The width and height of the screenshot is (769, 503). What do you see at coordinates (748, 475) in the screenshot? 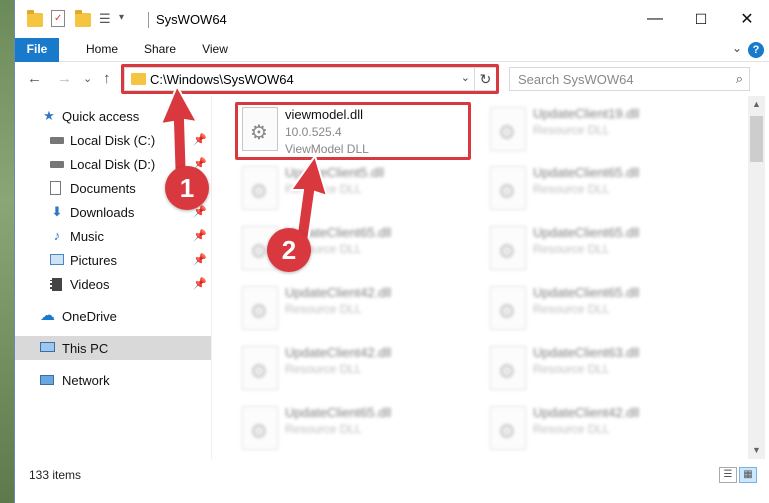
I see `large-icons-view-icon: ▦` at bounding box center [748, 475].